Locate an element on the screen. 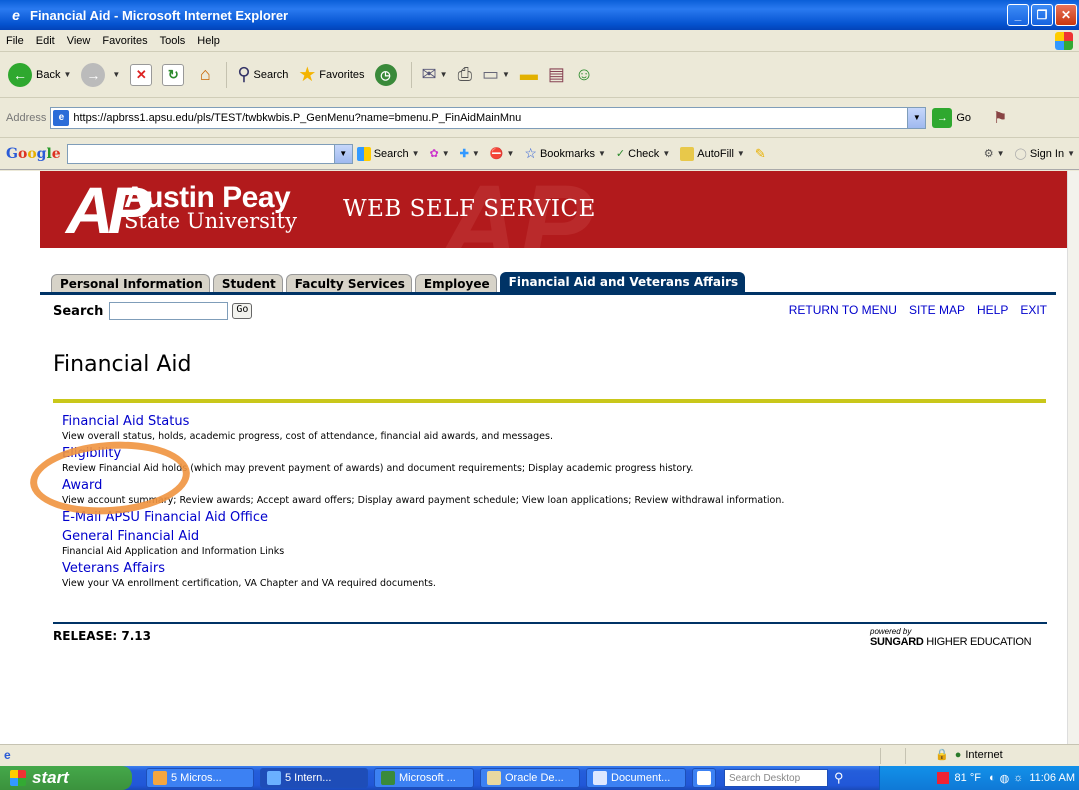  spellcheck-icon: ✓ is located at coordinates (620, 154).